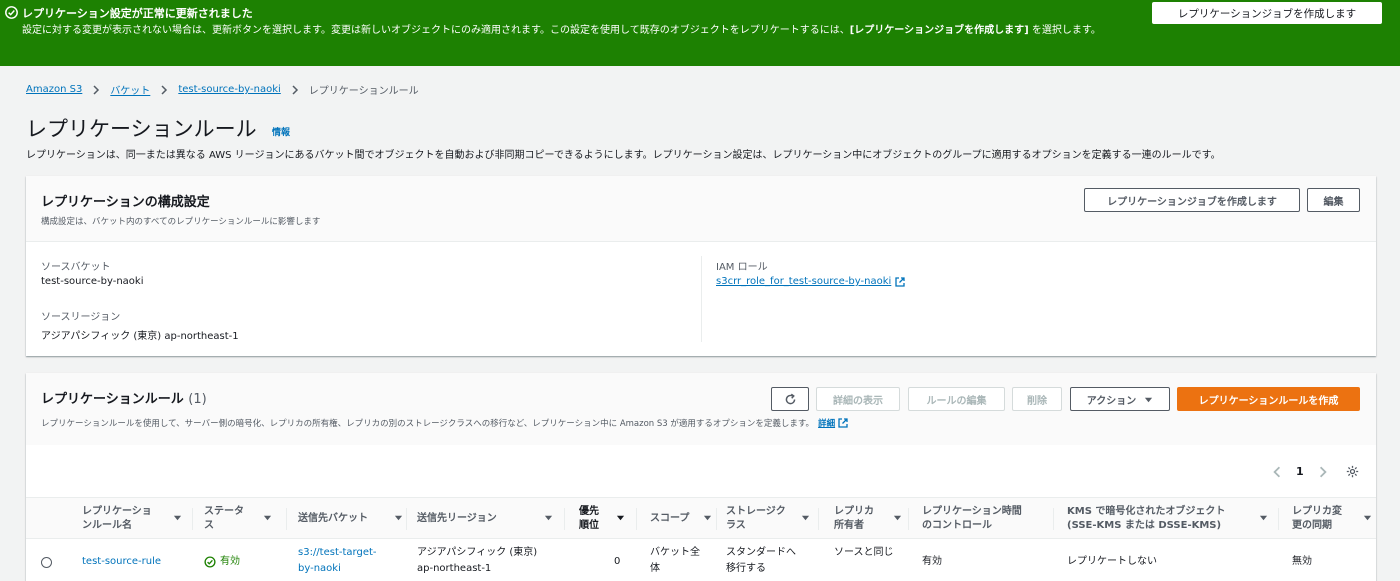 The height and width of the screenshot is (581, 1400). What do you see at coordinates (602, 519) in the screenshot?
I see `column-priority: 優先順位` at bounding box center [602, 519].